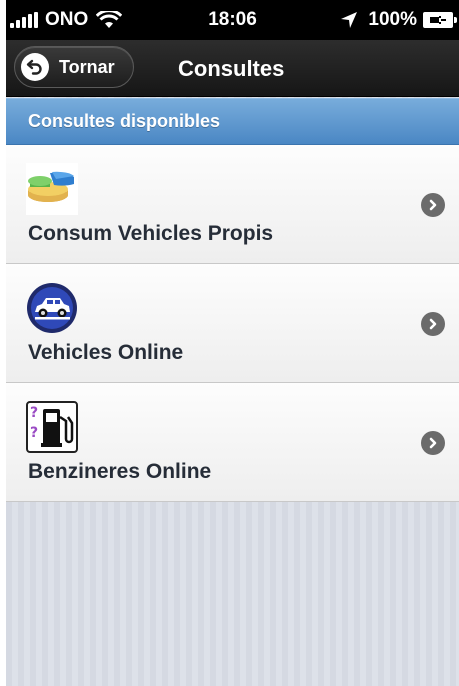 The height and width of the screenshot is (686, 459). I want to click on battery-icon, so click(440, 20).